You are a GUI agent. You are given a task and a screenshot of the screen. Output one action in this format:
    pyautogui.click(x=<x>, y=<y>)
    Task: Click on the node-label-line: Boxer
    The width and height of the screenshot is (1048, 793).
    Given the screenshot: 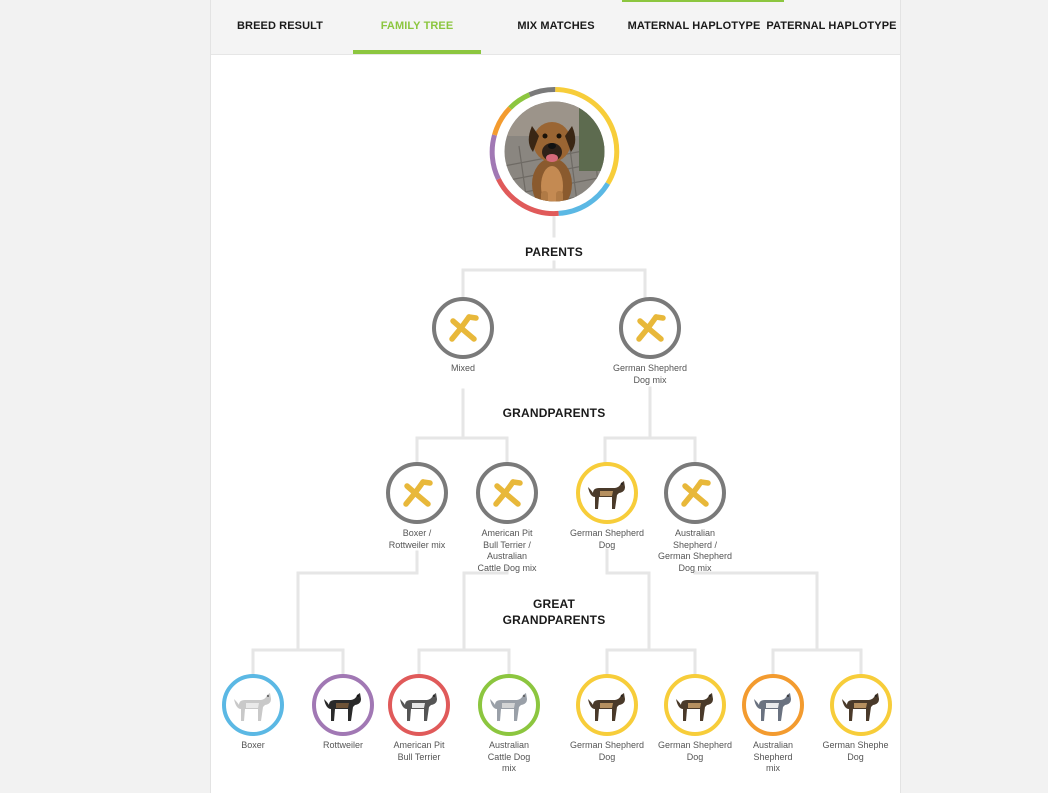 What is the action you would take?
    pyautogui.click(x=253, y=745)
    